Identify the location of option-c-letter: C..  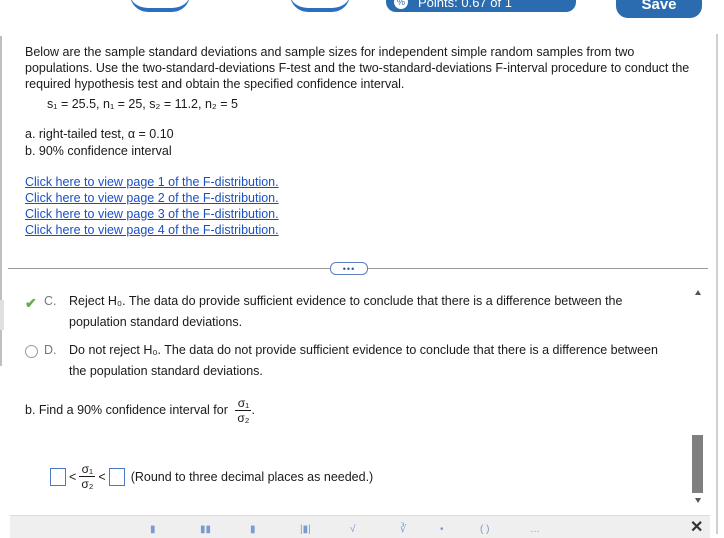
(50, 301).